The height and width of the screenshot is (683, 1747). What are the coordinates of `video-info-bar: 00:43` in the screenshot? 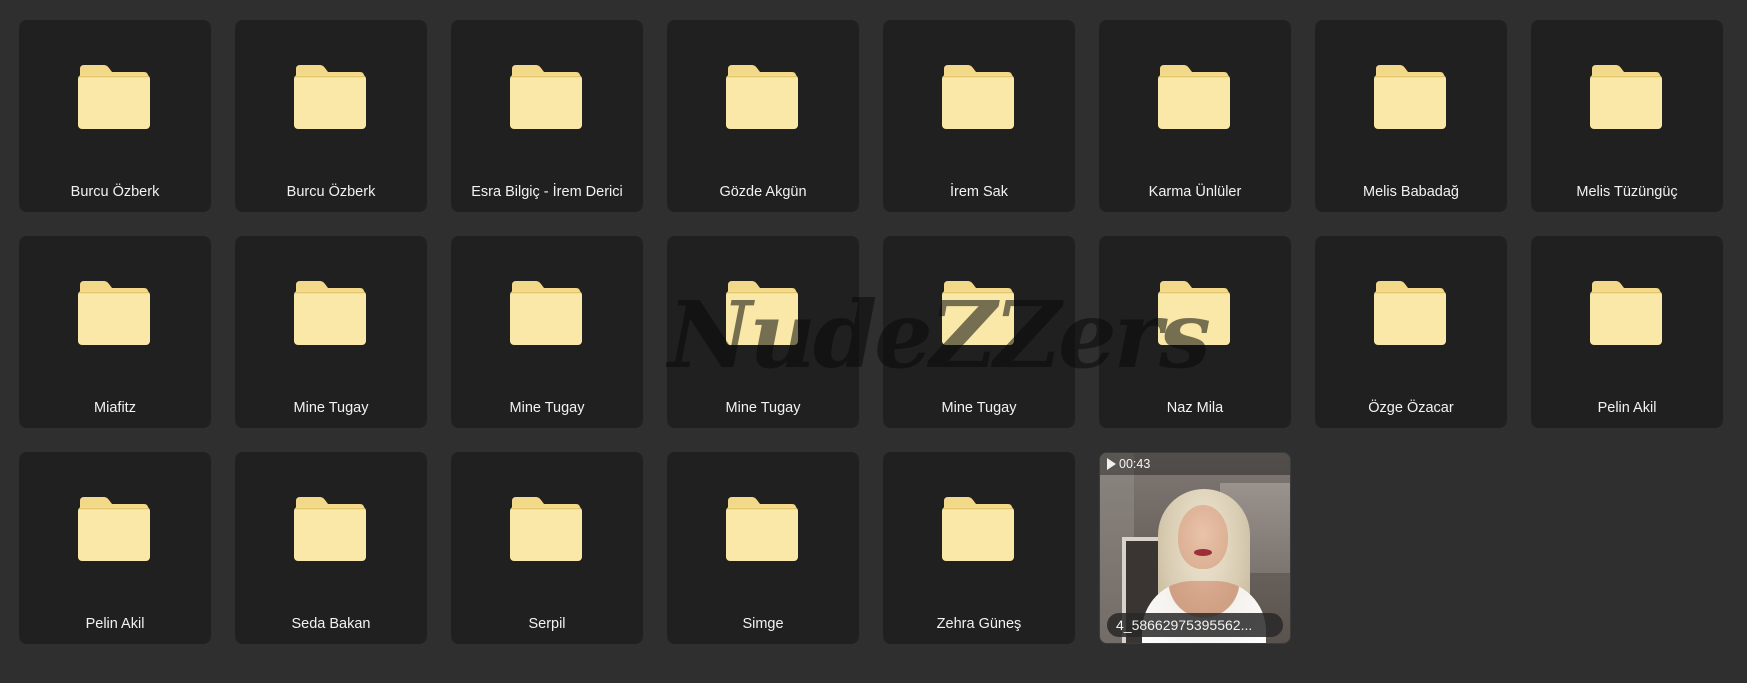 It's located at (1195, 464).